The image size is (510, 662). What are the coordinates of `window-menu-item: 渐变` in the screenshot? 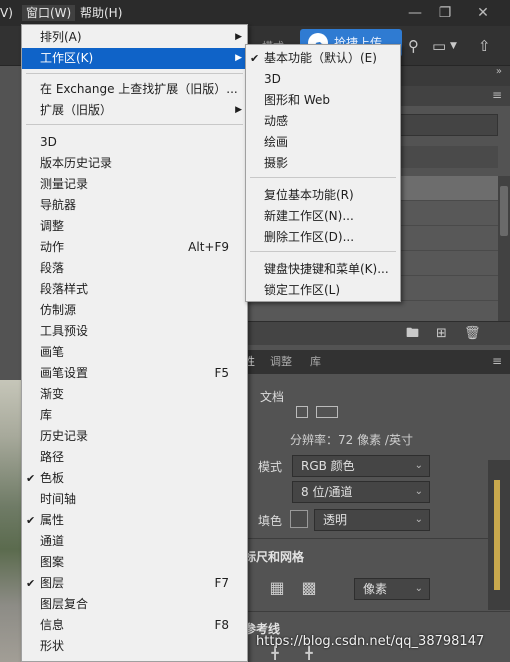 It's located at (134, 394).